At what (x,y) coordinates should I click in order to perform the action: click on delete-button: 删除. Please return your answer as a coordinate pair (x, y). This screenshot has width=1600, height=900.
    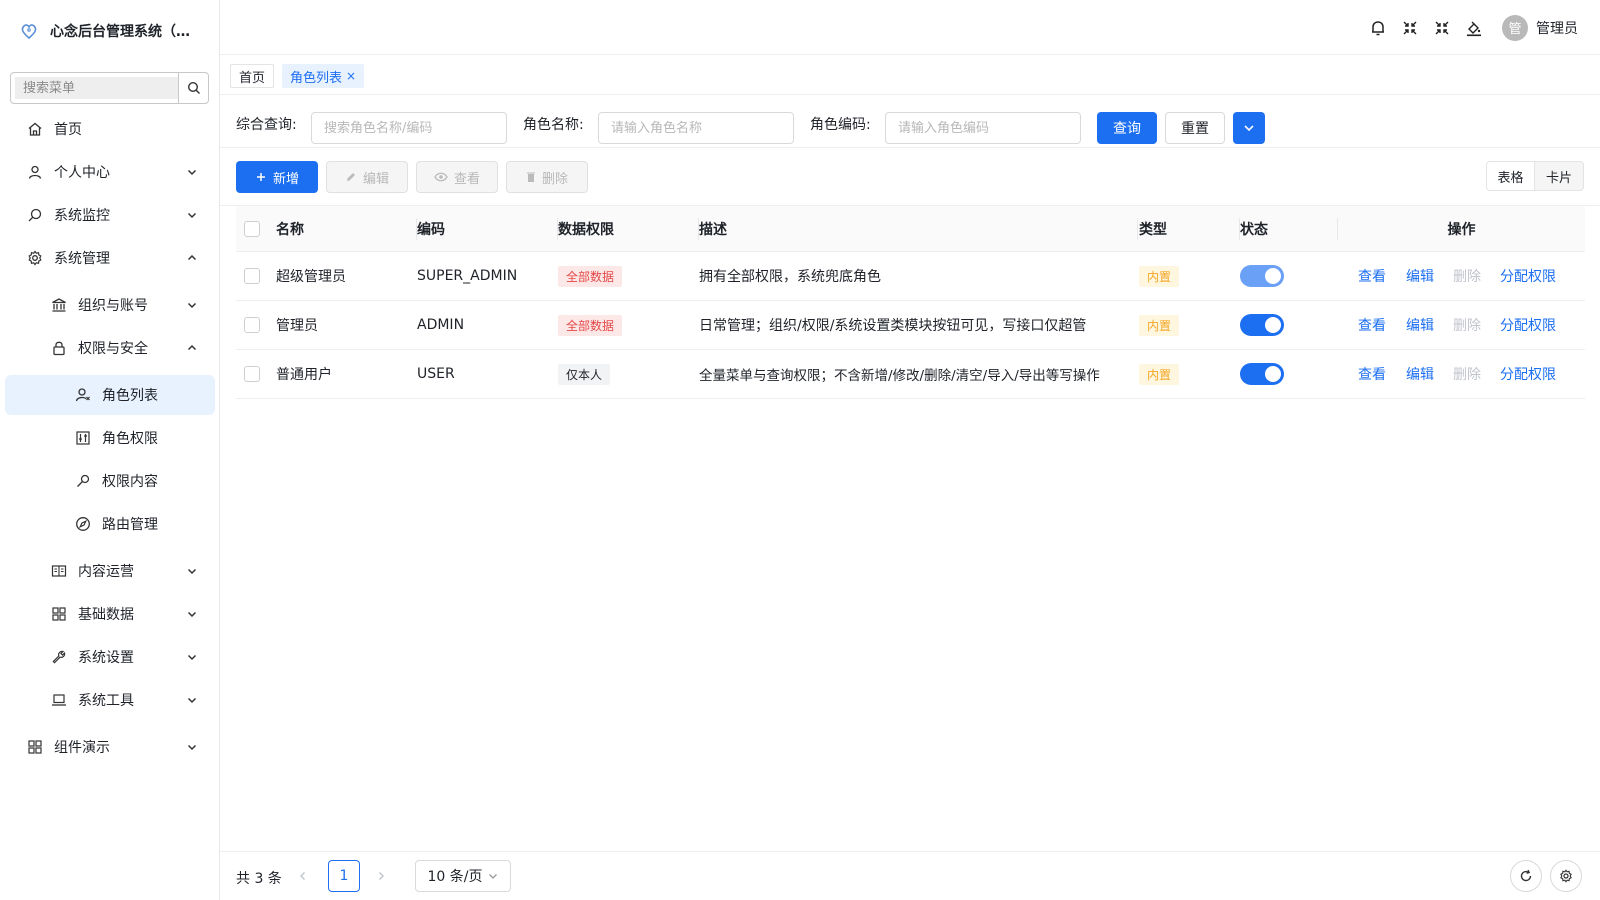
    Looking at the image, I should click on (547, 177).